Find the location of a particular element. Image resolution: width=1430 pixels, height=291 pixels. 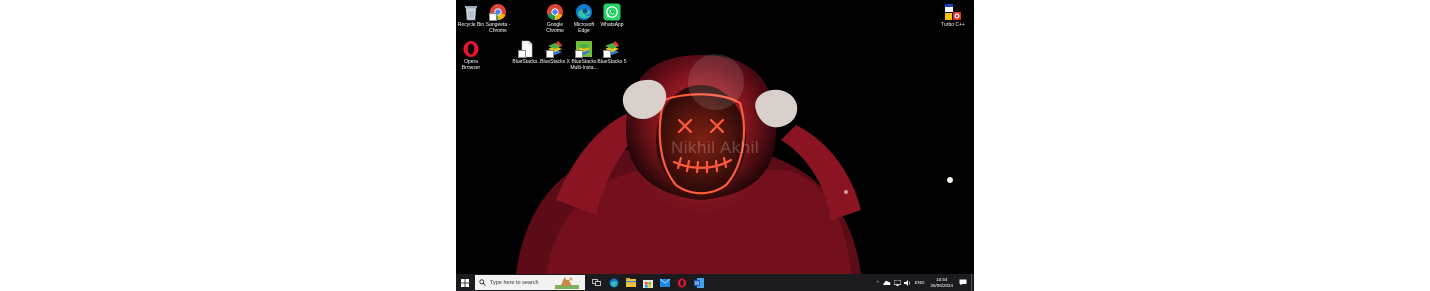

start-button is located at coordinates (464, 282).